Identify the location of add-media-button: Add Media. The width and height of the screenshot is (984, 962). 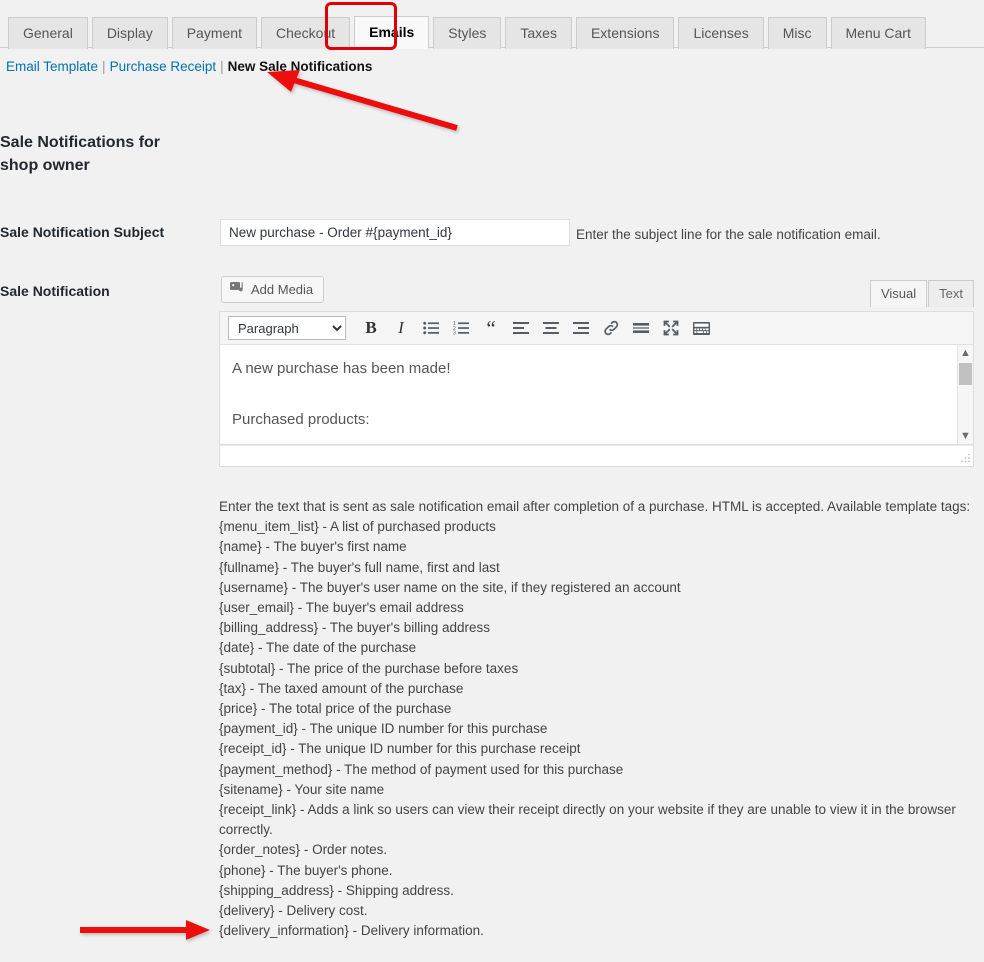
(273, 289).